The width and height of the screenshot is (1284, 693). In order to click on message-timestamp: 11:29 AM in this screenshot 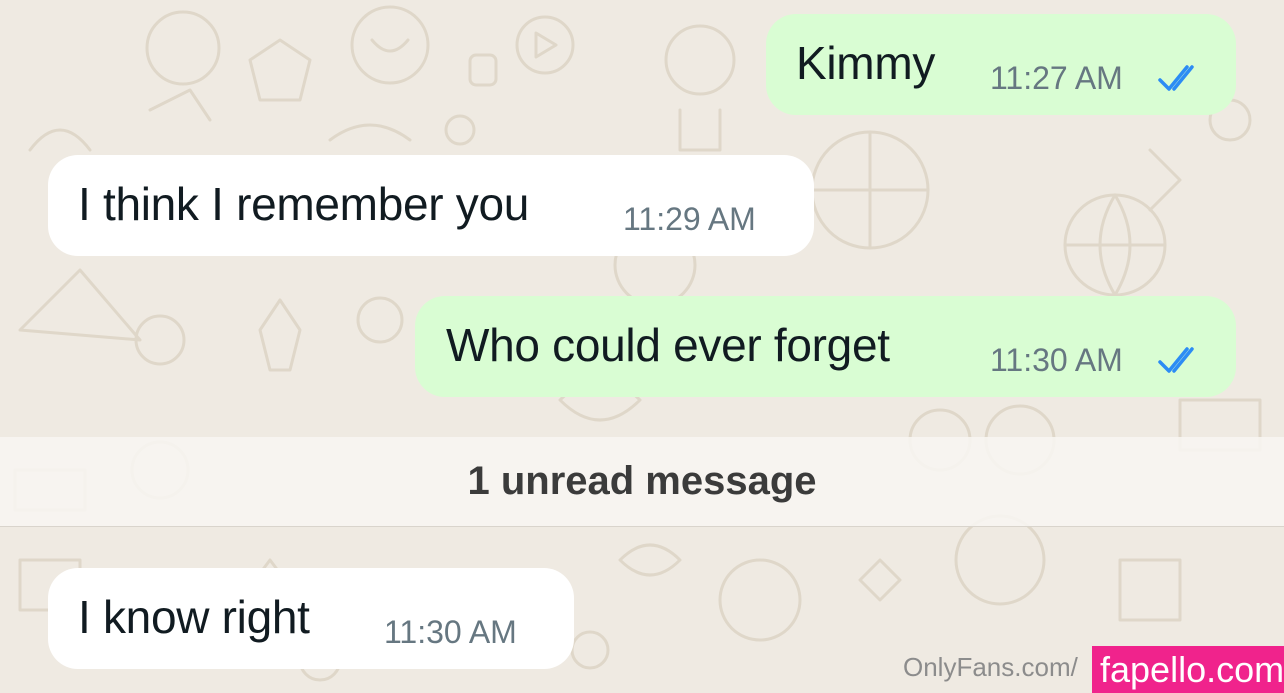, I will do `click(689, 219)`.